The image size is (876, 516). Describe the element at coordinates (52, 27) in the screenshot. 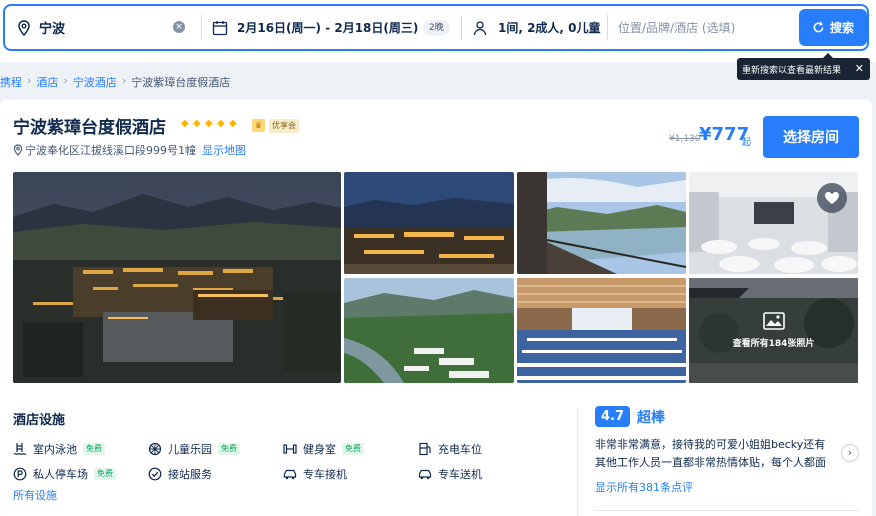

I see `city-input: 宁波` at that location.